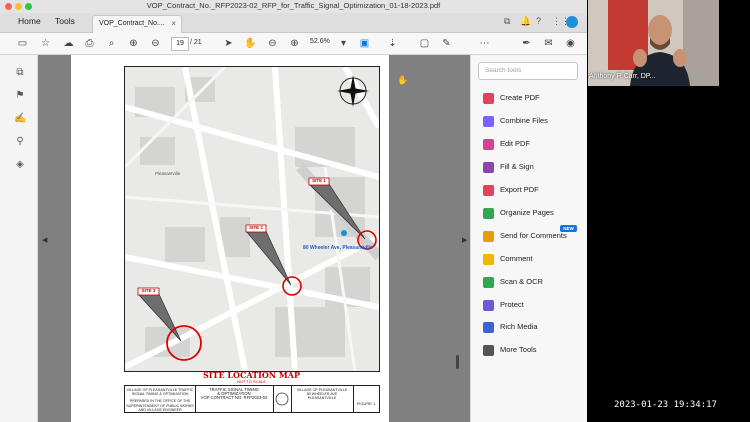 This screenshot has height=422, width=750. I want to click on upload-cloud-icon: ☁, so click(68, 43).